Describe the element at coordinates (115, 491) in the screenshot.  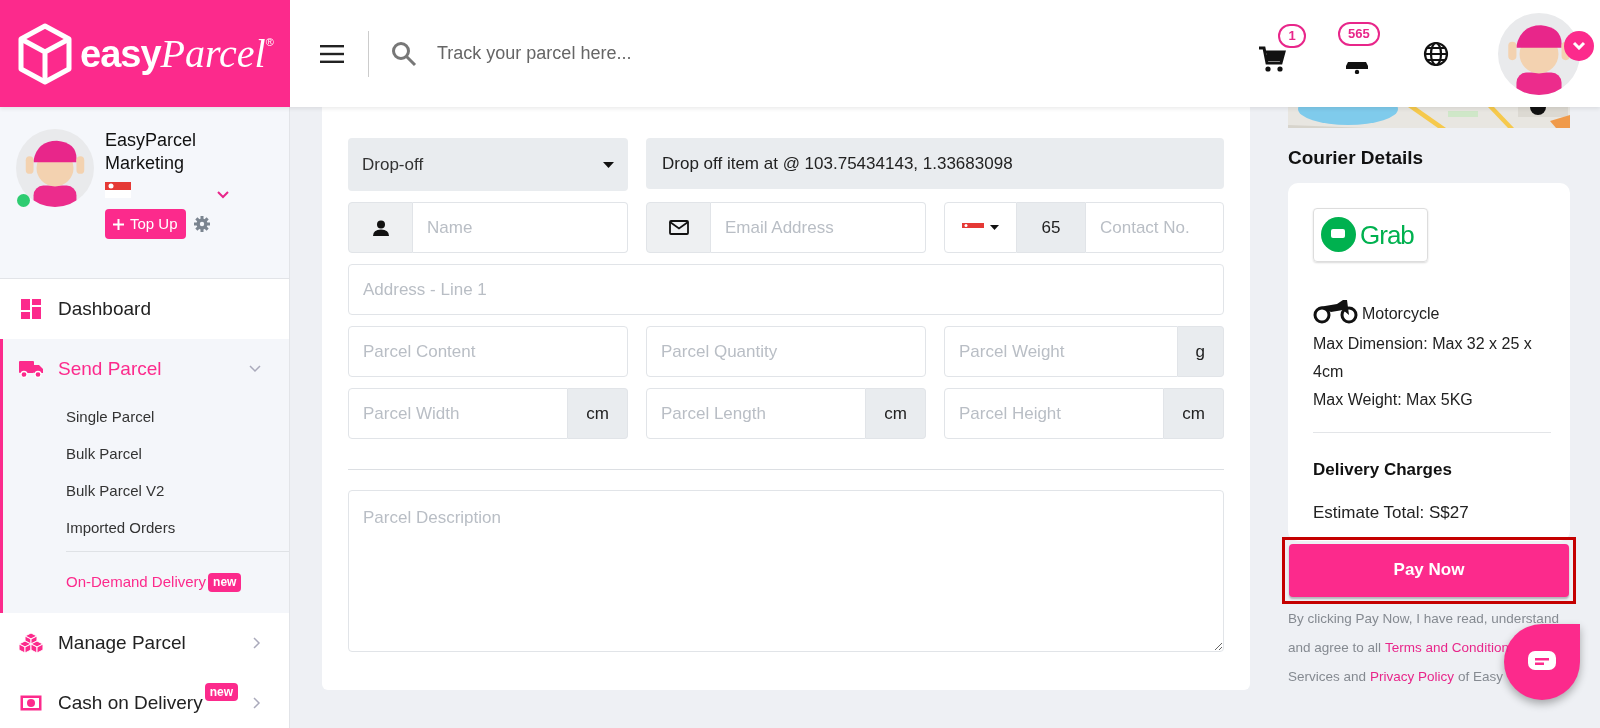
I see `submenu-item: Bulk Parcel V2` at that location.